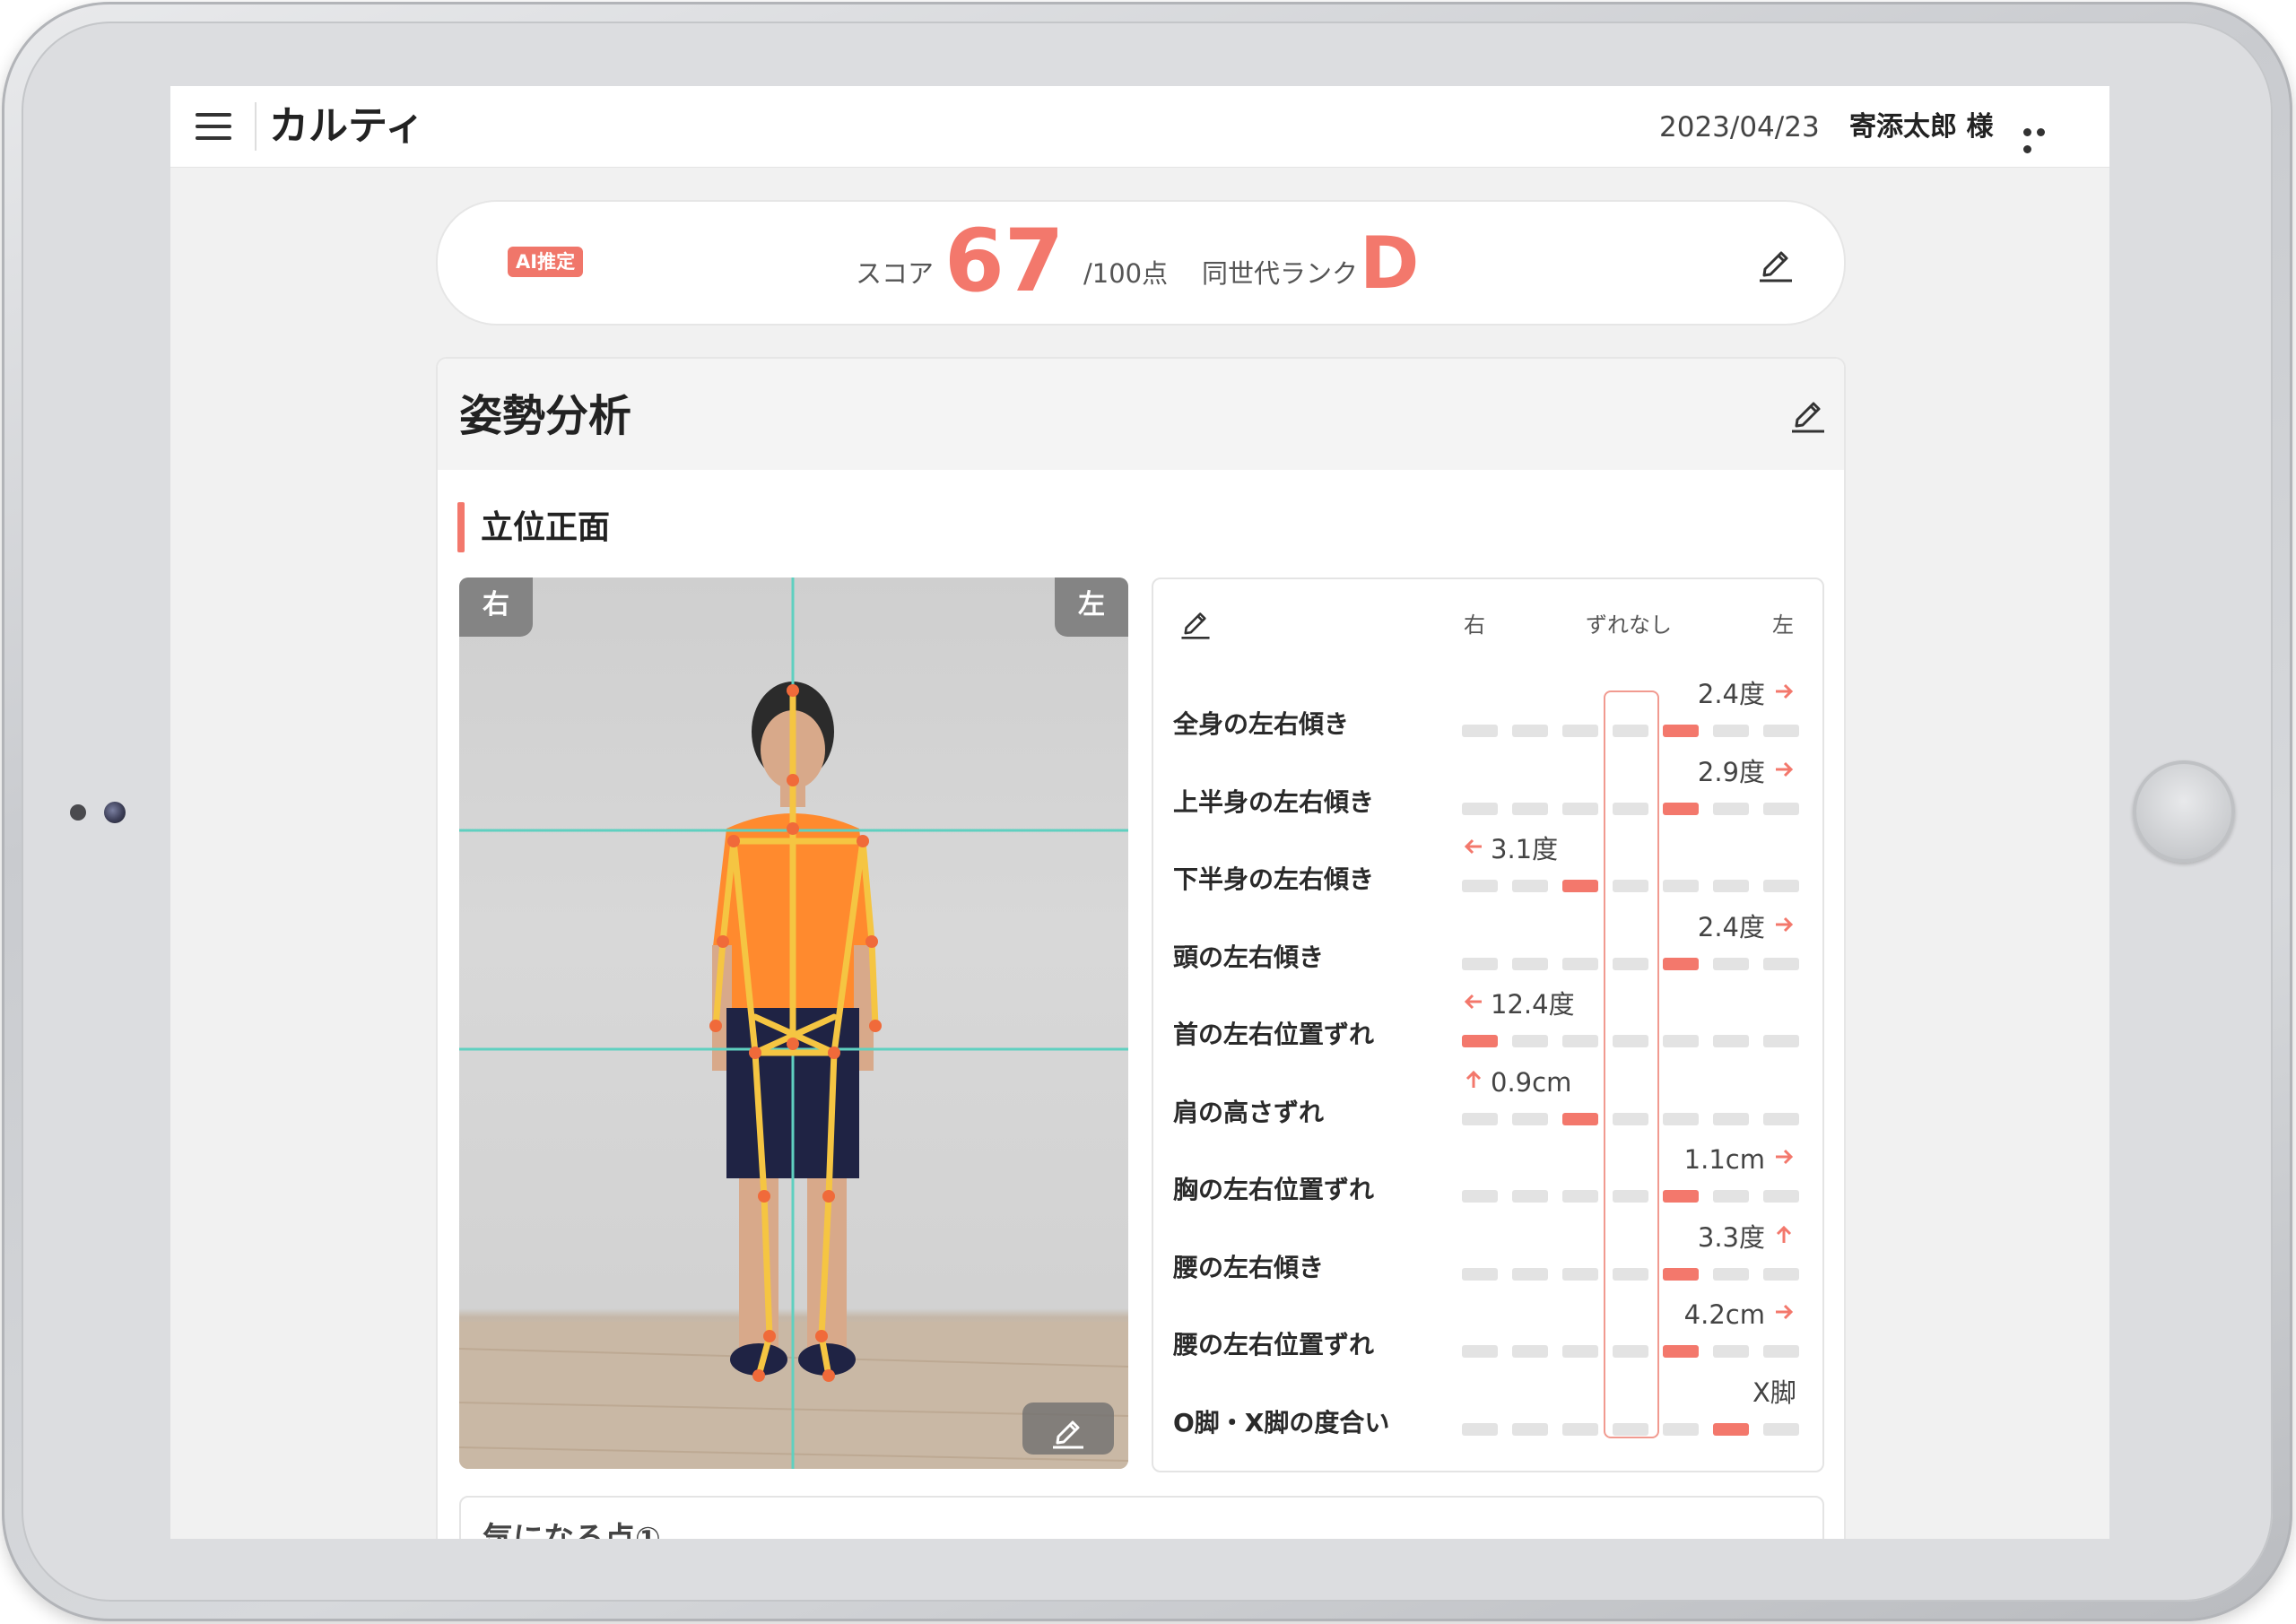 The height and width of the screenshot is (1624, 2296). I want to click on measurement-label: 全身の左右傾き, so click(1261, 724).